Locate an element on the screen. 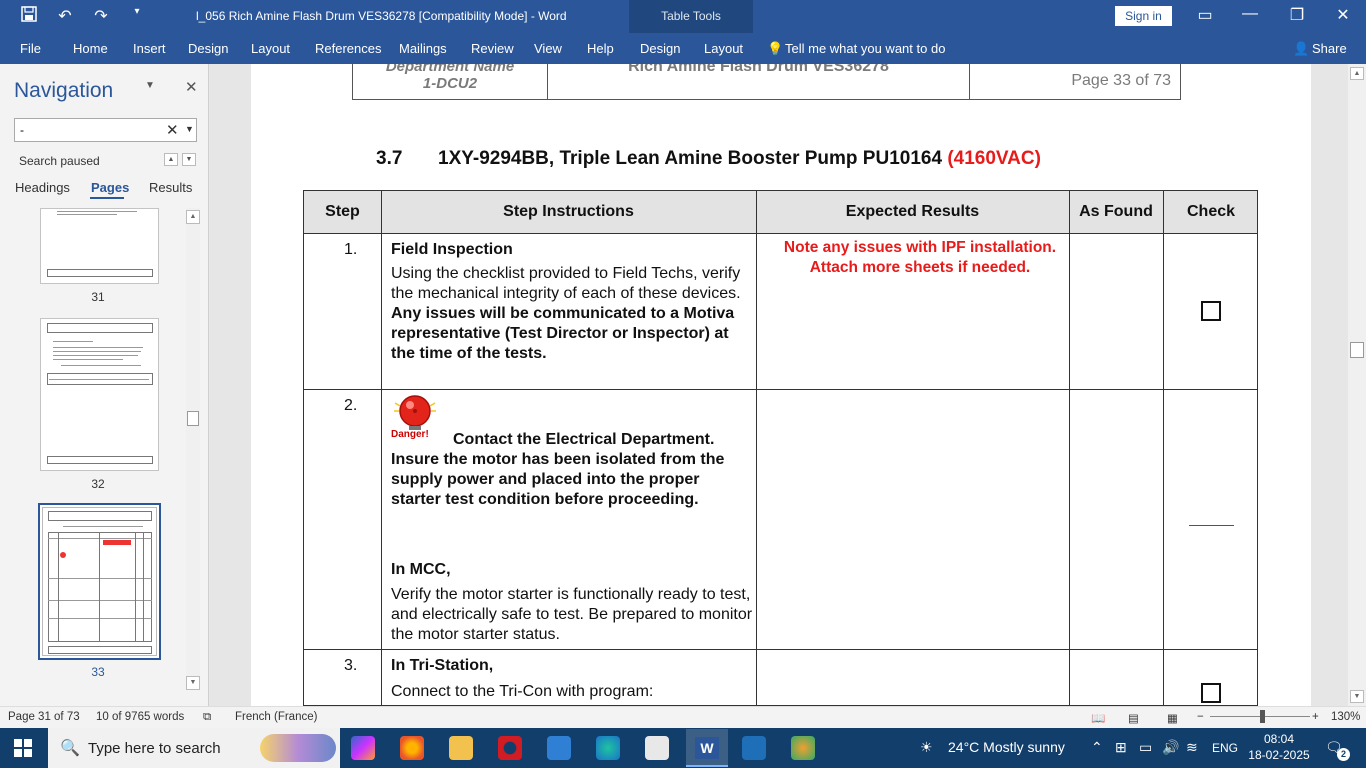  step-3-checkbox is located at coordinates (1211, 693).